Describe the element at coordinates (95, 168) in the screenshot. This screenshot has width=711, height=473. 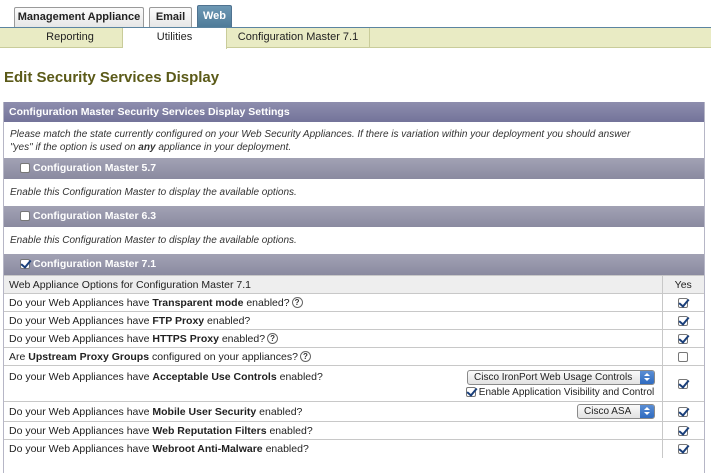
I see `config-master-5-7-label: Configuration Master 5.7` at that location.